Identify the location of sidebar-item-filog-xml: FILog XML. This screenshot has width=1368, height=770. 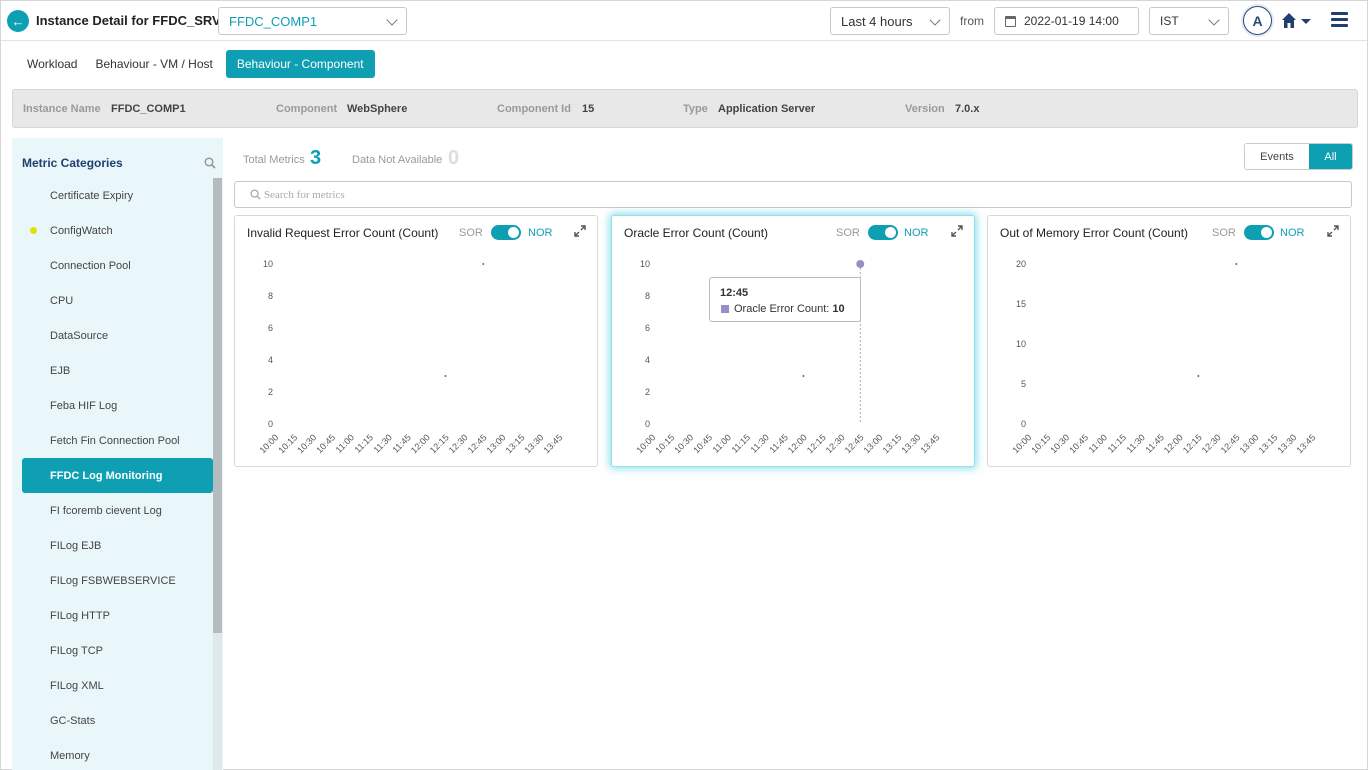
(117, 685).